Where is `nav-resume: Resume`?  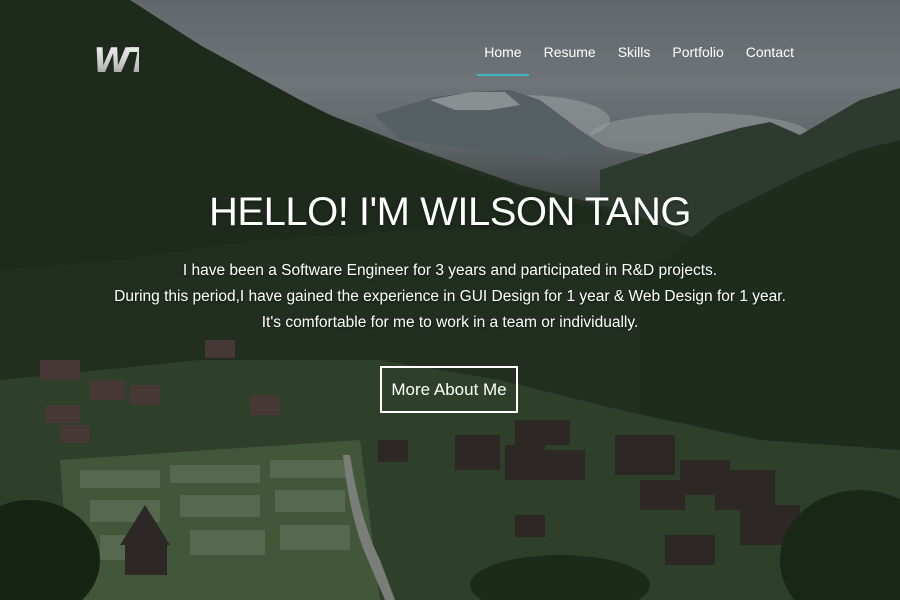 nav-resume: Resume is located at coordinates (570, 59).